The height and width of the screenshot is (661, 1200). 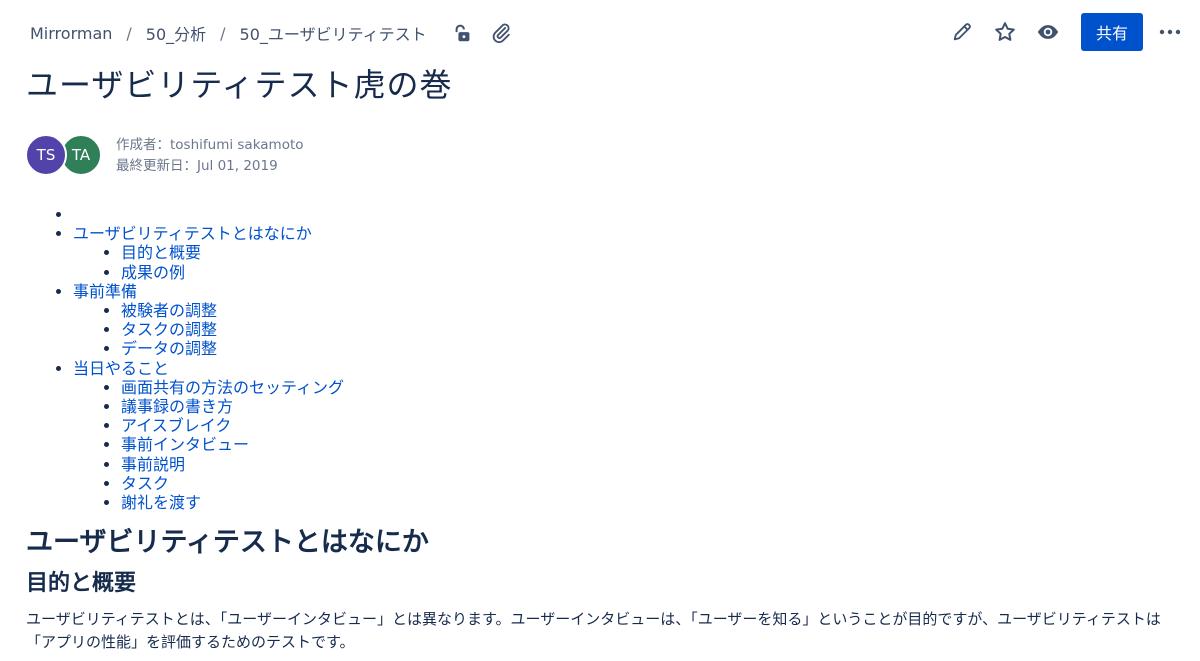 What do you see at coordinates (1170, 32) in the screenshot?
I see `more-icon` at bounding box center [1170, 32].